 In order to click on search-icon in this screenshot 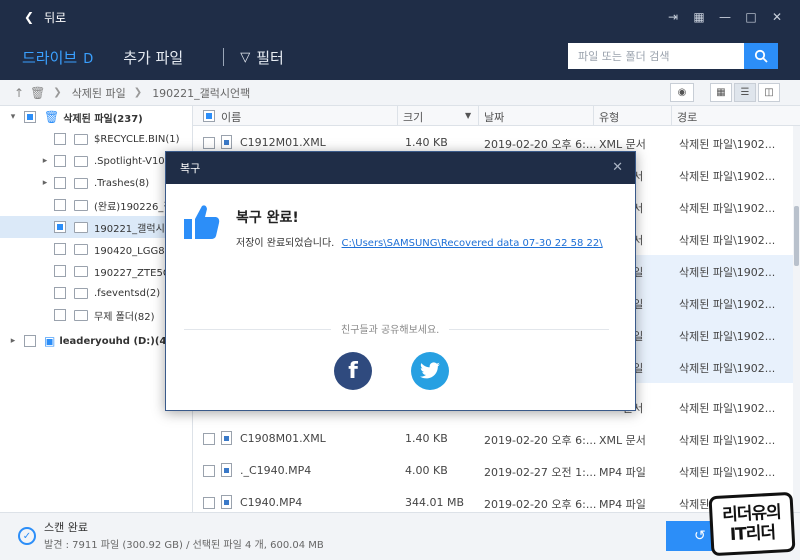, I will do `click(761, 56)`.